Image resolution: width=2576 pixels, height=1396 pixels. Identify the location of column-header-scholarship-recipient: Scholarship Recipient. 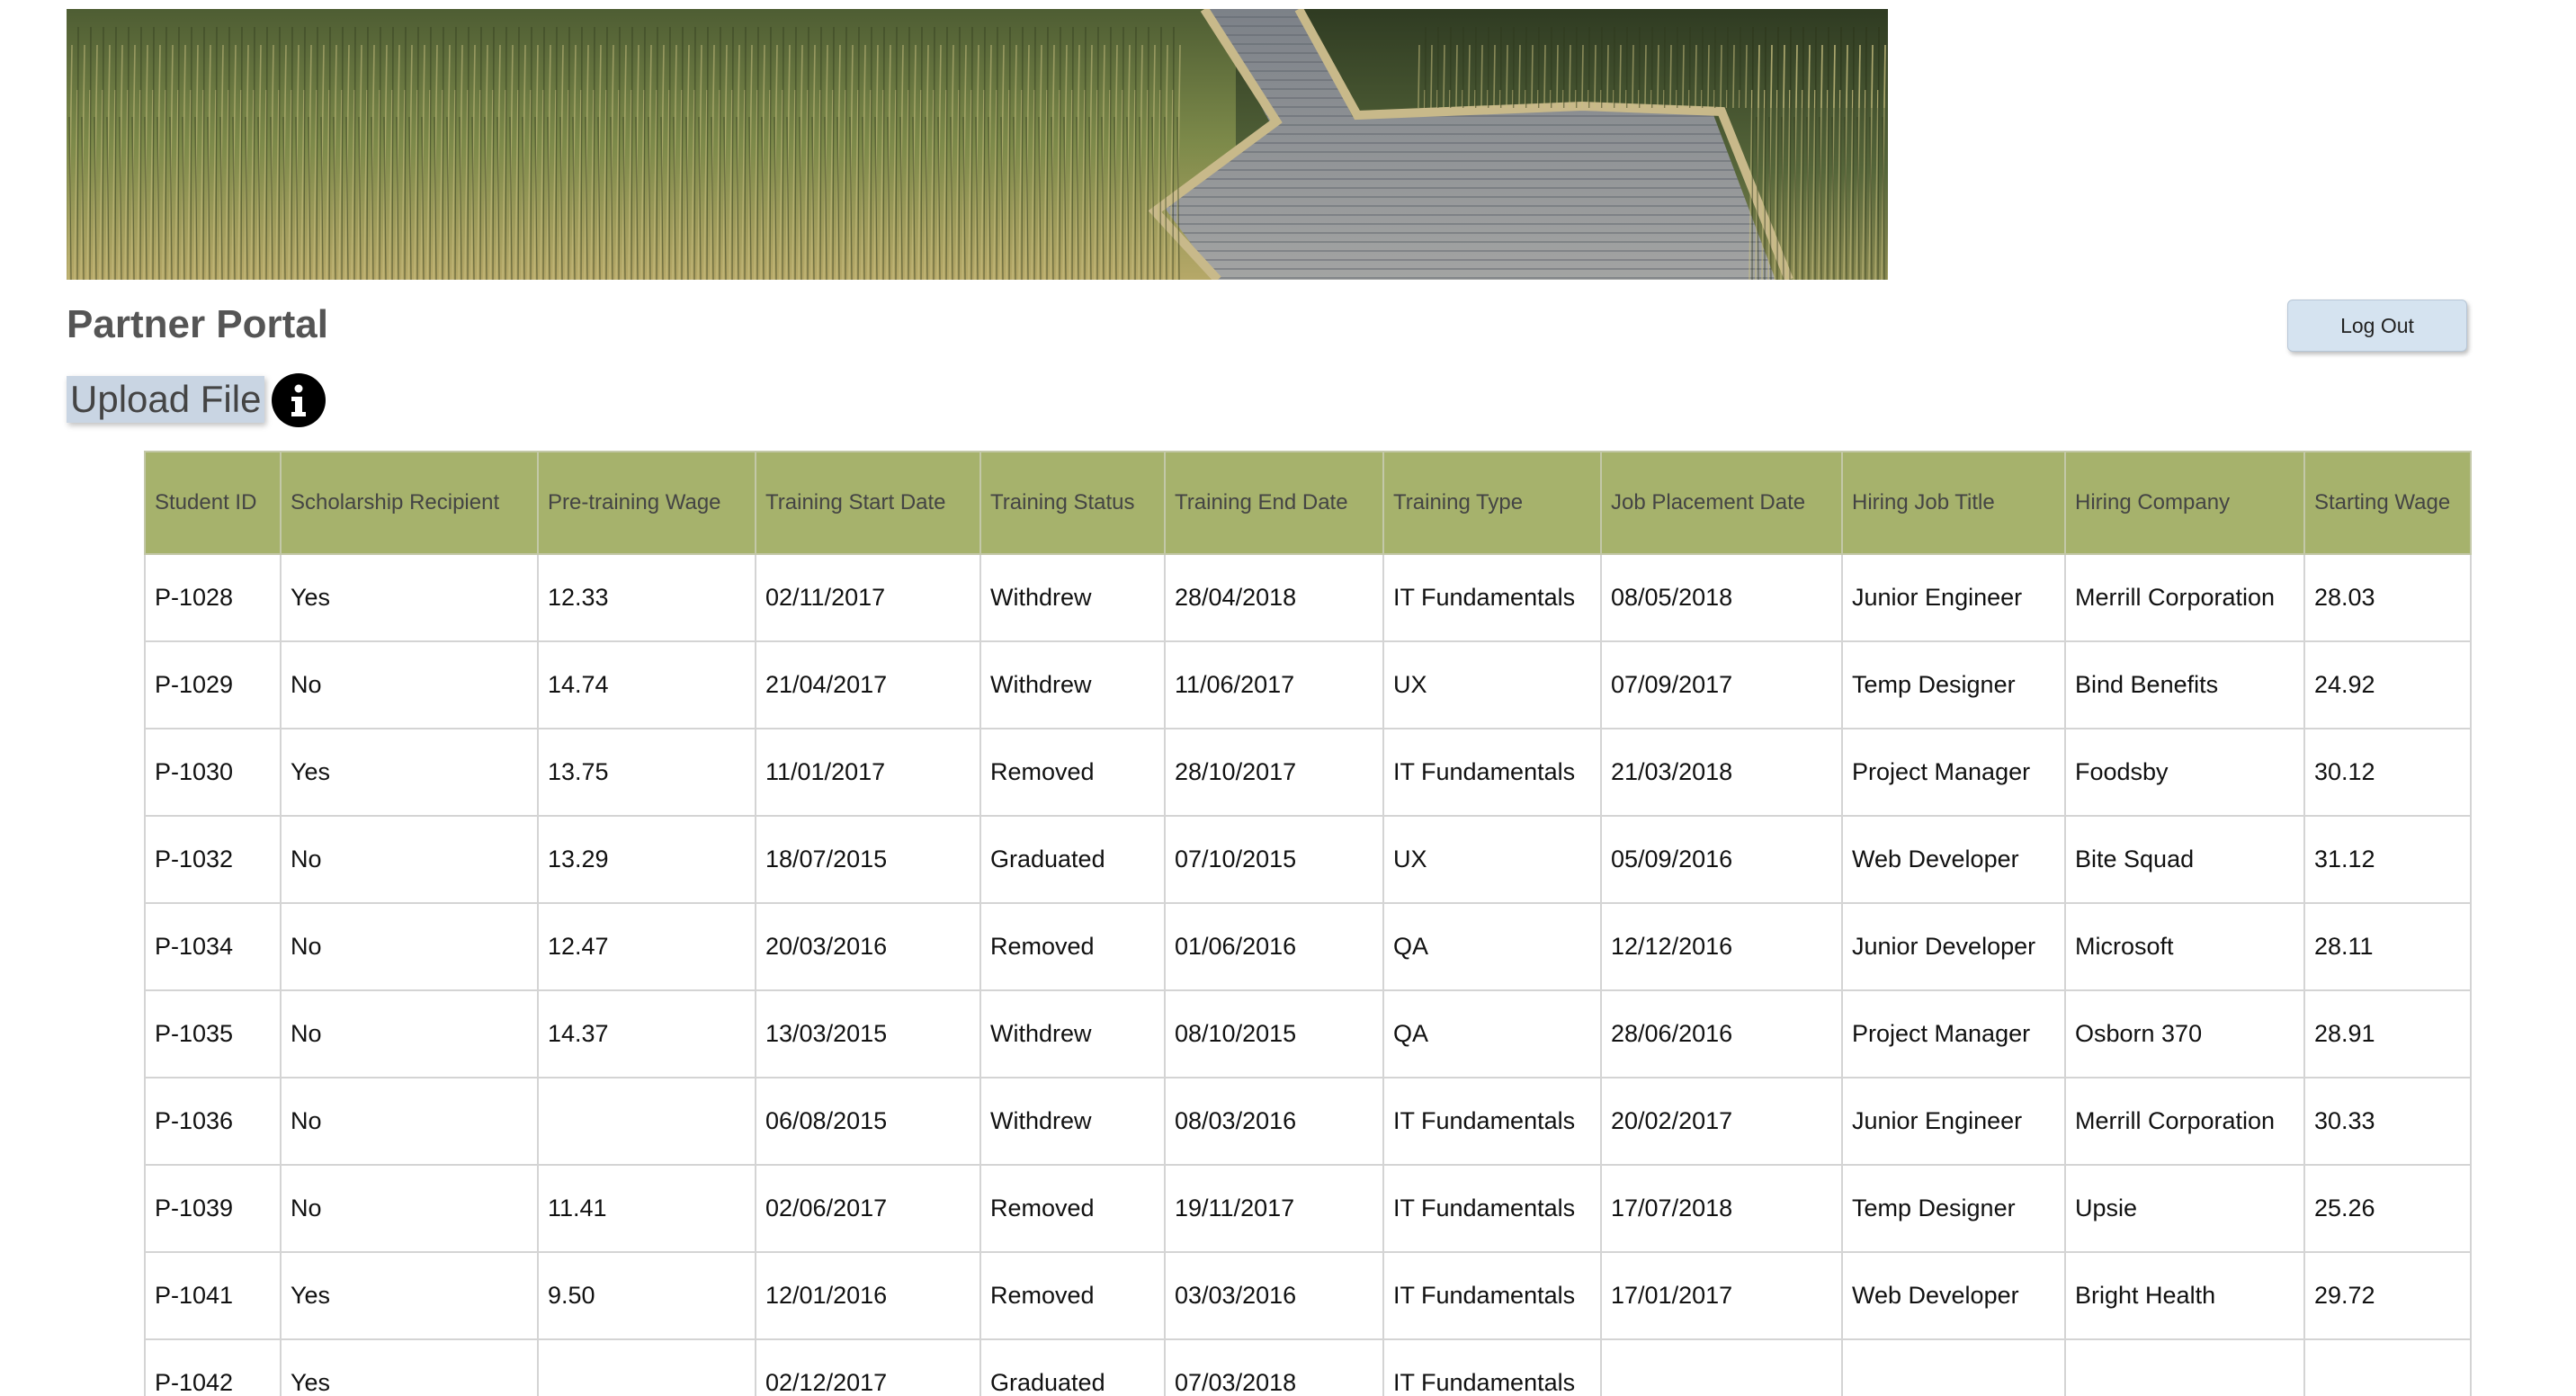
(409, 503).